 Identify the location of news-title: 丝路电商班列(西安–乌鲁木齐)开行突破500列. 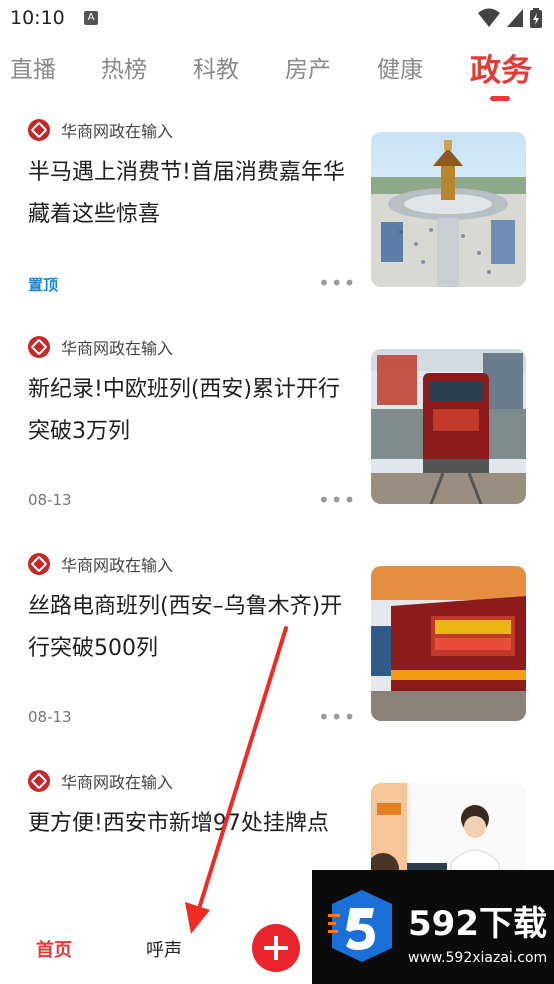
(187, 628).